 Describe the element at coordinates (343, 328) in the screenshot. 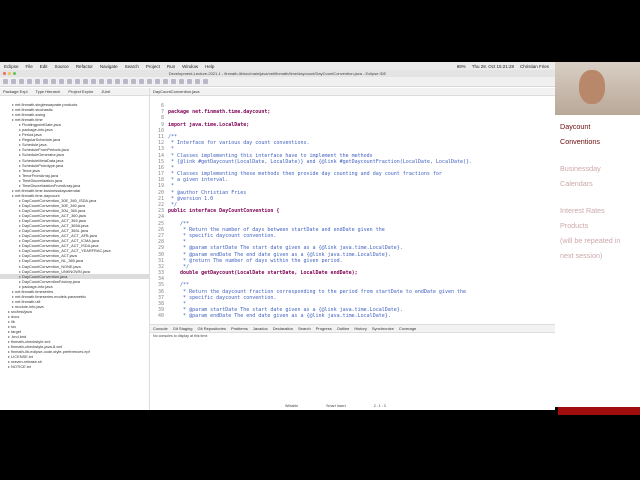

I see `console-tab-outline: Outline` at that location.